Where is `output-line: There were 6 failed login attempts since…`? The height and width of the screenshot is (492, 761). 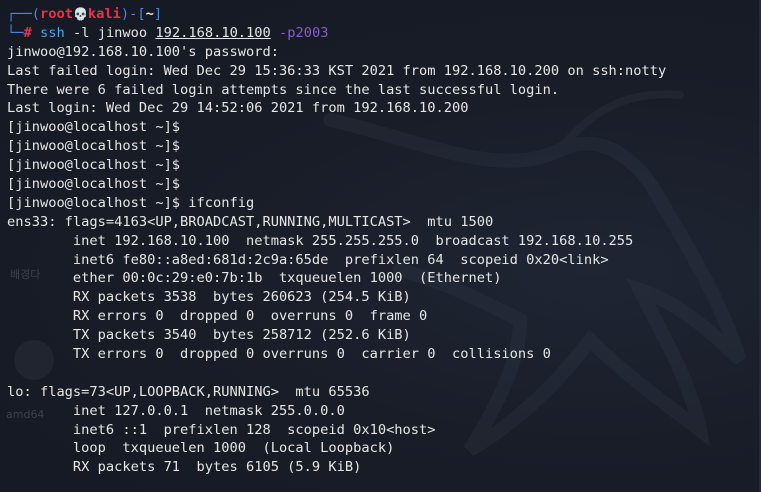 output-line: There were 6 failed login attempts since… is located at coordinates (283, 89).